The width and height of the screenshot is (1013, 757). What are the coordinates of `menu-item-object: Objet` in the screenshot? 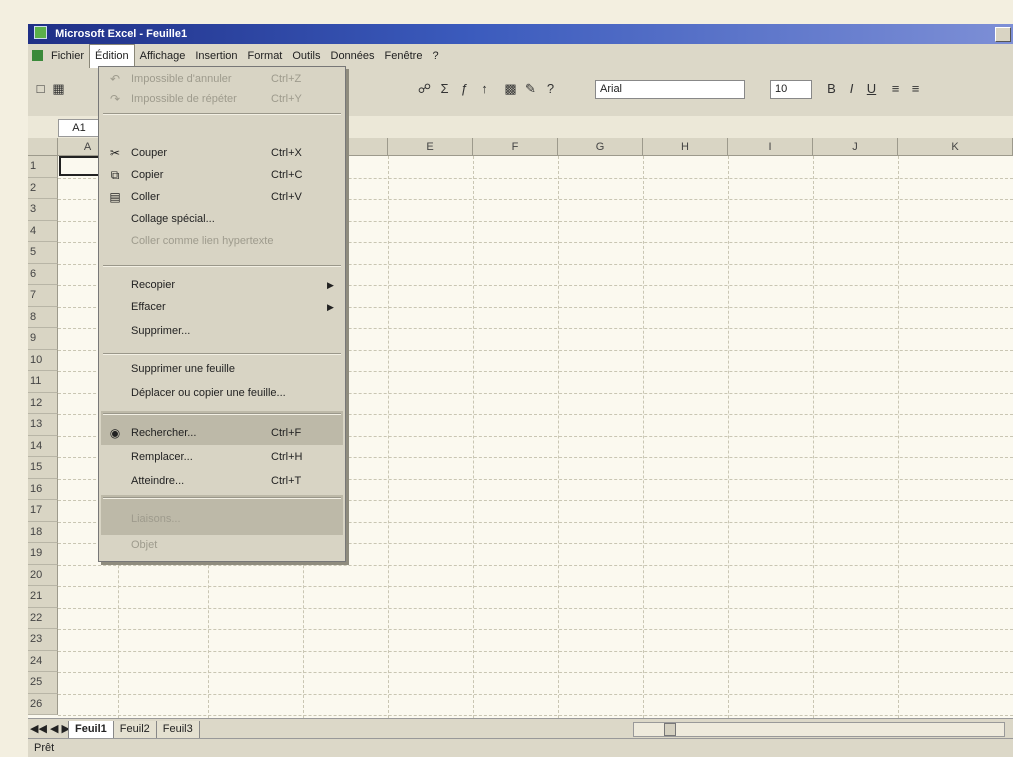 It's located at (222, 545).